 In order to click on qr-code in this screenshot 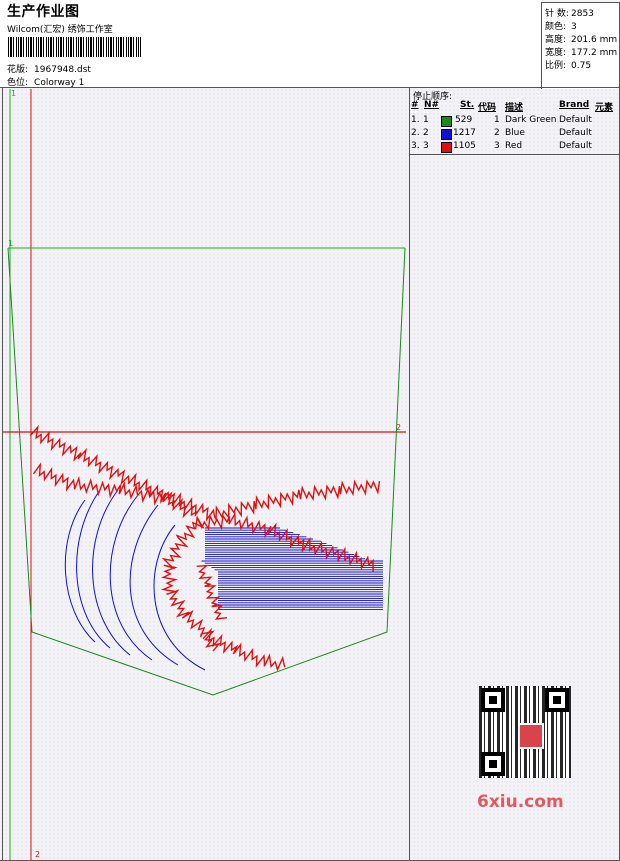, I will do `click(525, 732)`.